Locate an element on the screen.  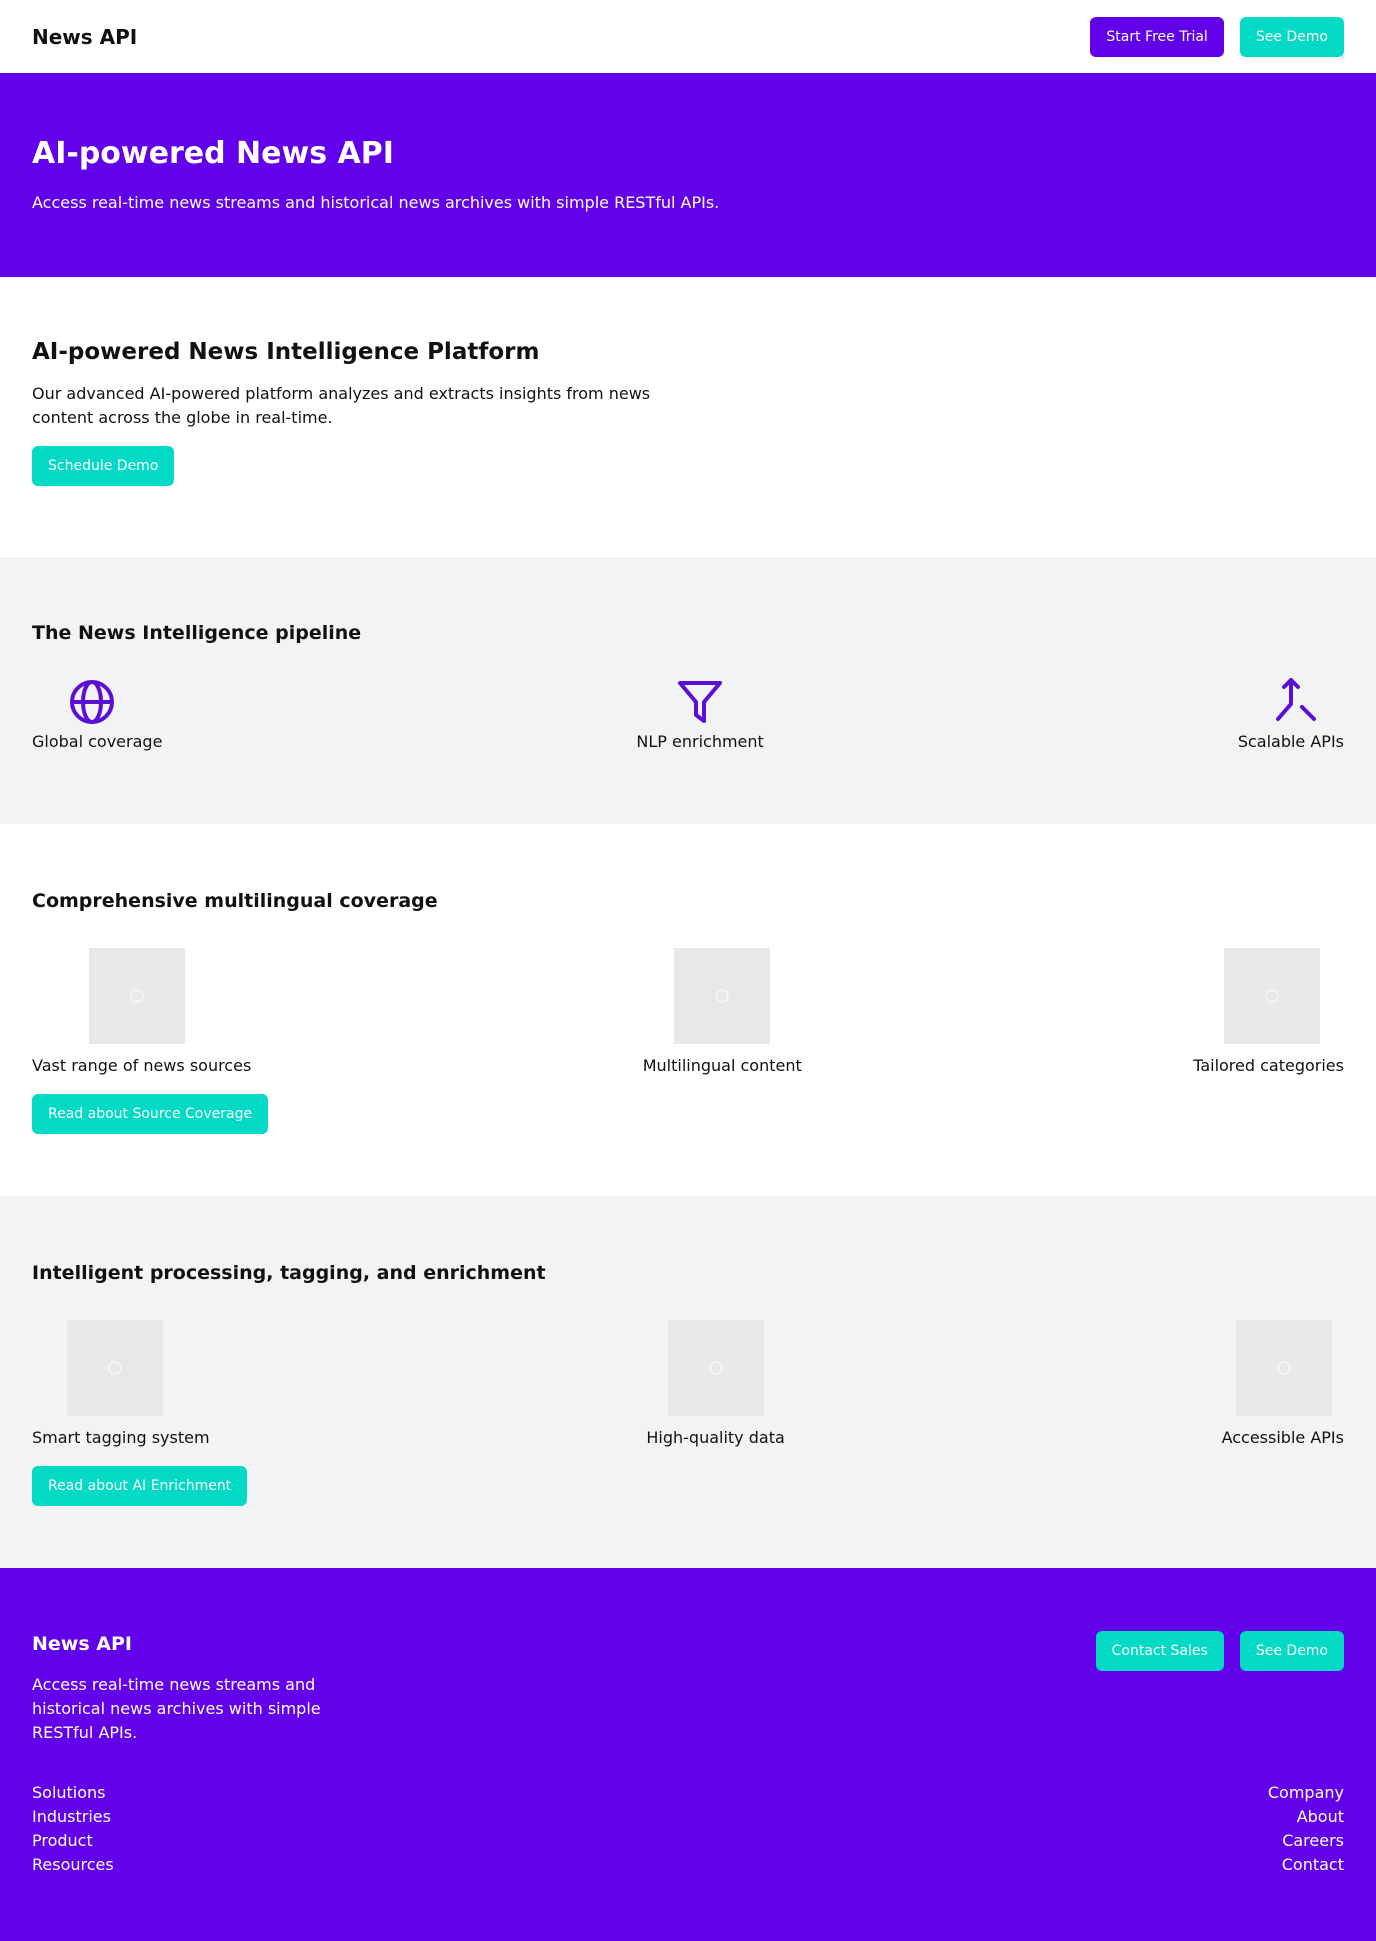
filter-icon is located at coordinates (700, 702).